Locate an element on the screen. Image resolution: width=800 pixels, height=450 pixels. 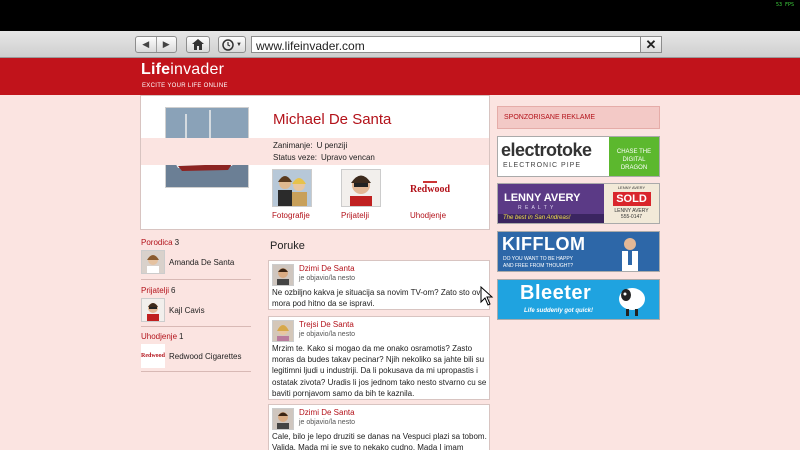
close-icon: ✕ is located at coordinates (650, 44).